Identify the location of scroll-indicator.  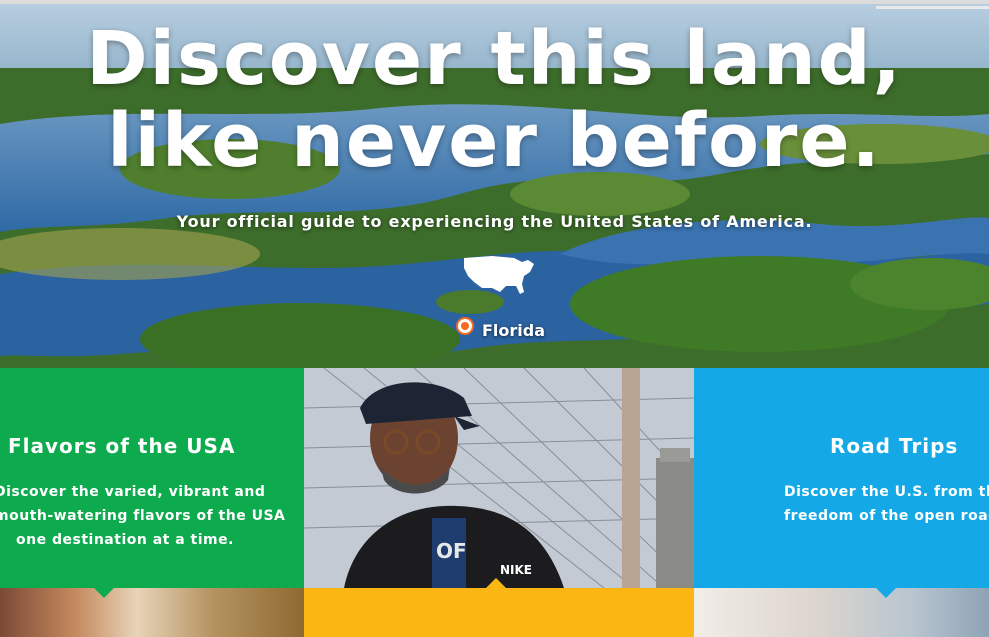
(932, 7).